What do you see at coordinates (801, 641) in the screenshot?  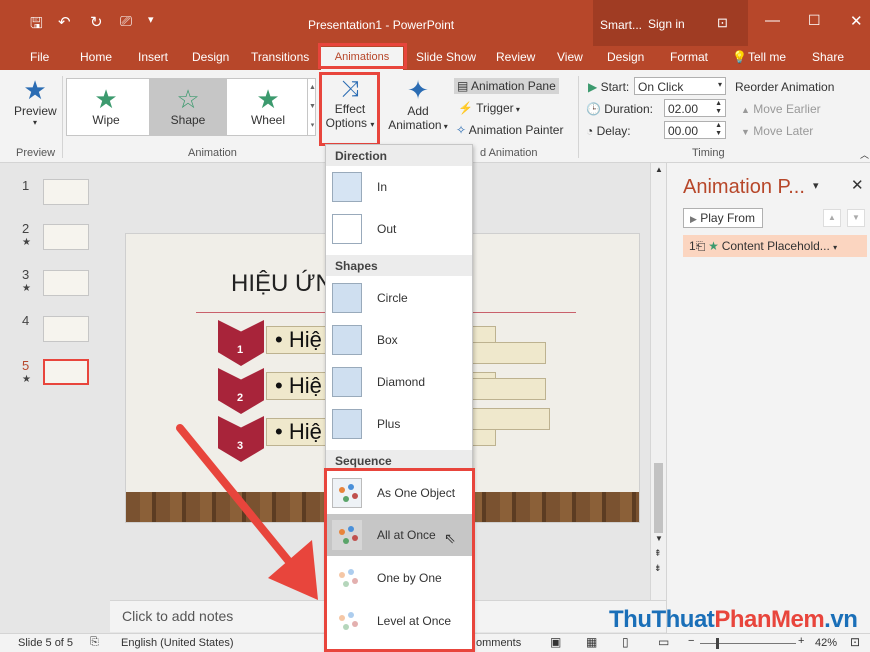 I see `zoom-in-icon: +` at bounding box center [801, 641].